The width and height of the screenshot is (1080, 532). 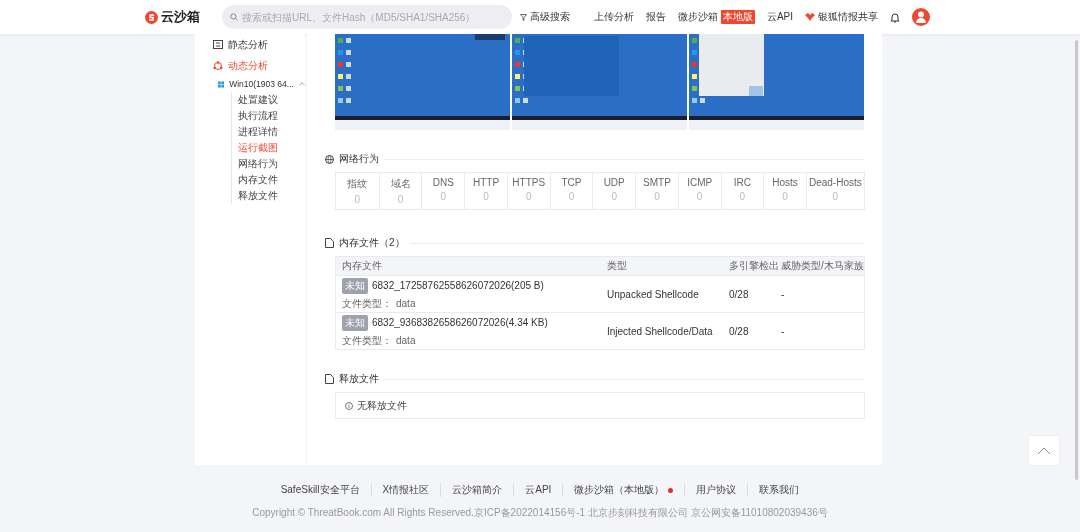 What do you see at coordinates (700, 182) in the screenshot?
I see `stat-label: ICMP` at bounding box center [700, 182].